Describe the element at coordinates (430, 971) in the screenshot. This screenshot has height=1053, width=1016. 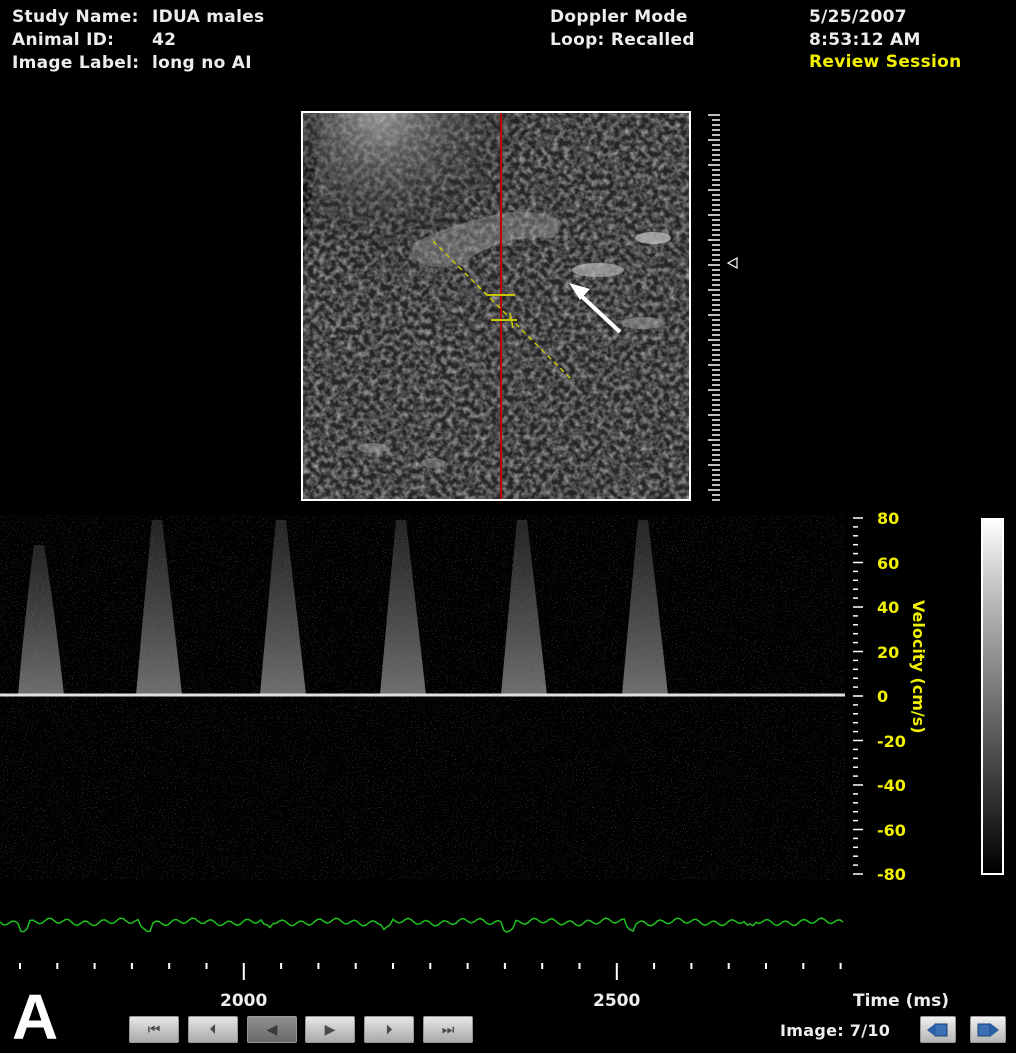
I see `time-axis` at that location.